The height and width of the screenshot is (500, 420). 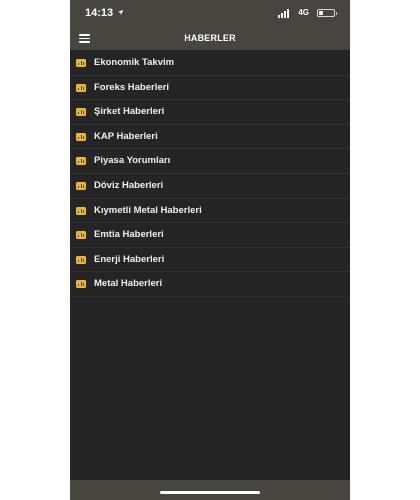 I want to click on list-item-label: Kıymetli Metal Haberleri, so click(x=148, y=210).